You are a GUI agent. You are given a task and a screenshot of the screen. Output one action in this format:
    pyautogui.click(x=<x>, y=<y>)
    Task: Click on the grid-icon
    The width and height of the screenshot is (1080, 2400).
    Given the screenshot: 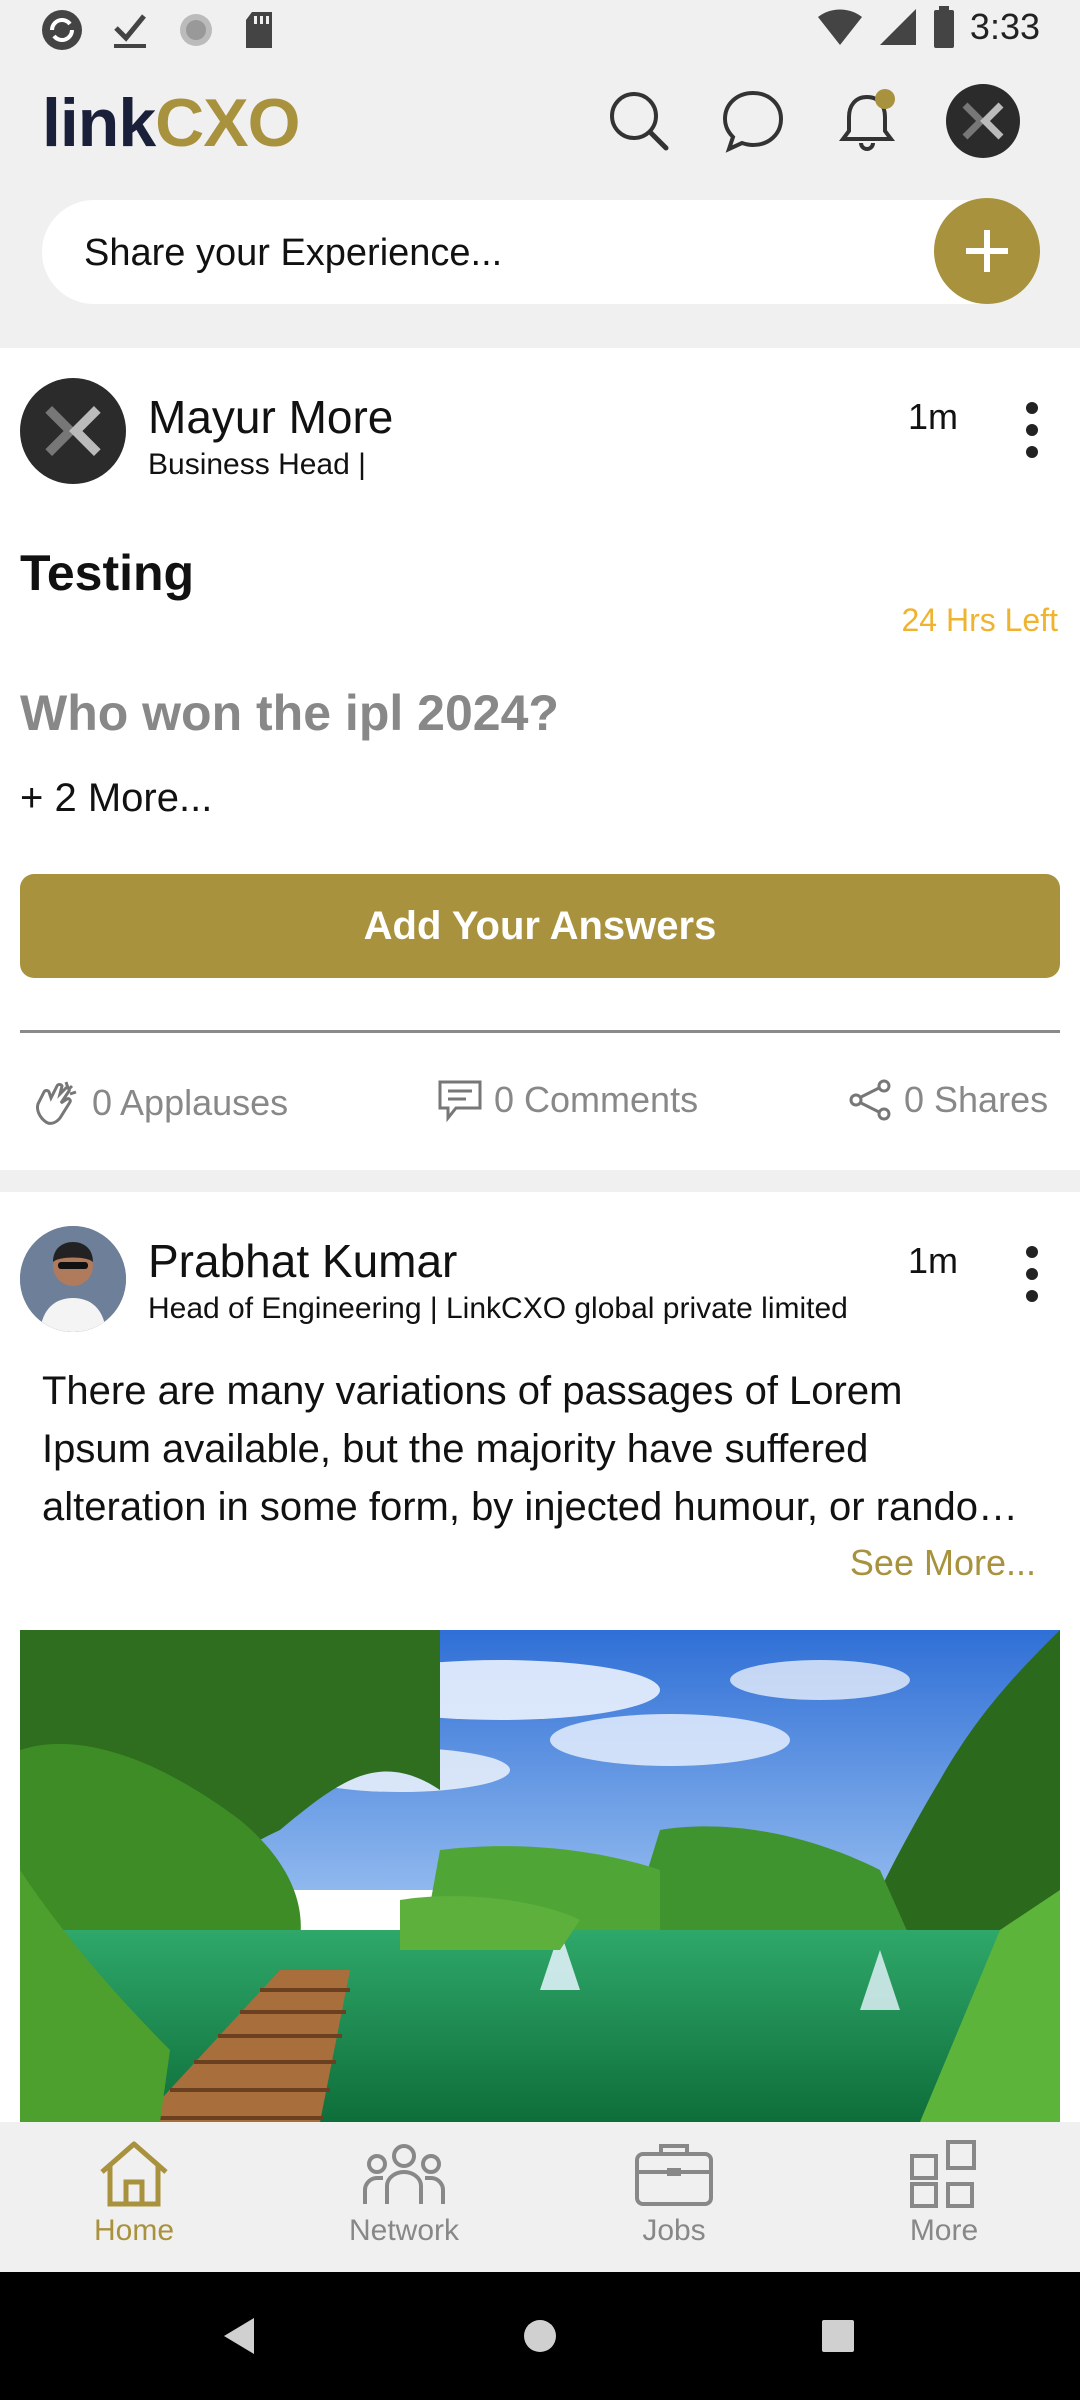 What is the action you would take?
    pyautogui.click(x=943, y=2174)
    